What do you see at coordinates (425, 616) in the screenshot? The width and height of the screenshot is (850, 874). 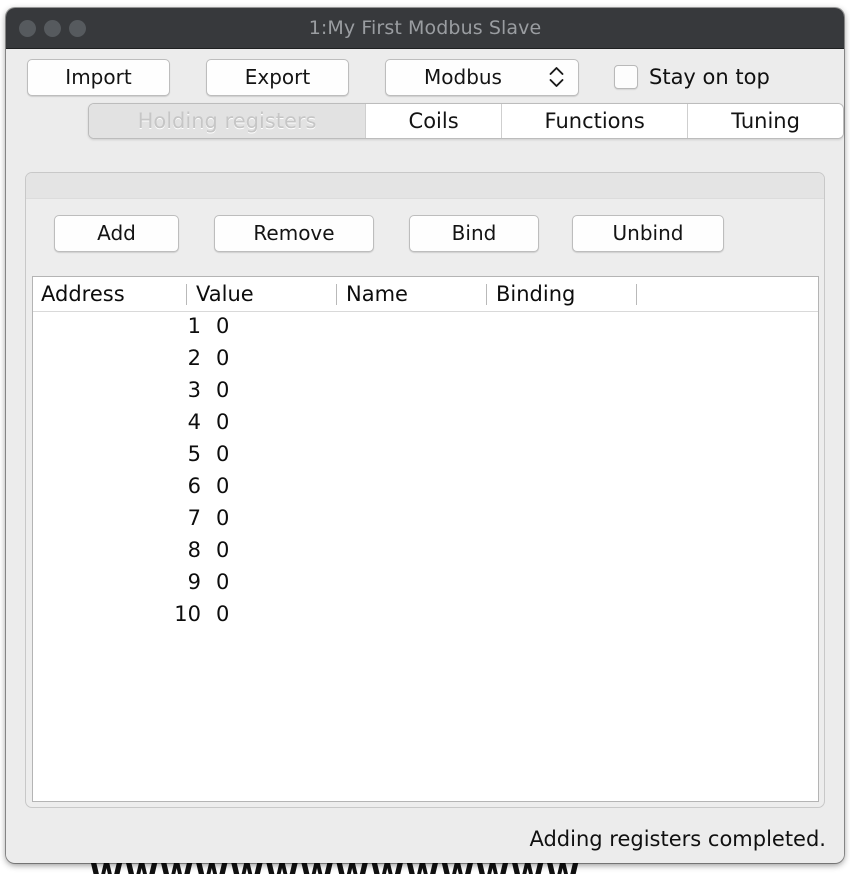 I see `table-row: 10 0` at bounding box center [425, 616].